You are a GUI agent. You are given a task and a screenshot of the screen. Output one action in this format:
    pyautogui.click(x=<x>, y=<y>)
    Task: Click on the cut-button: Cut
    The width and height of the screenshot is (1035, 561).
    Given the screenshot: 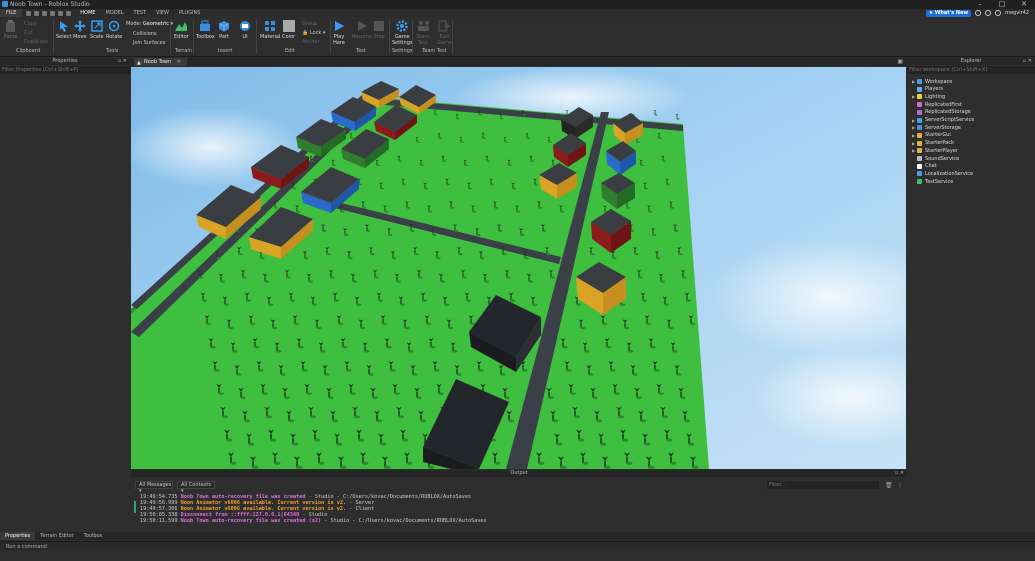 What is the action you would take?
    pyautogui.click(x=28, y=33)
    